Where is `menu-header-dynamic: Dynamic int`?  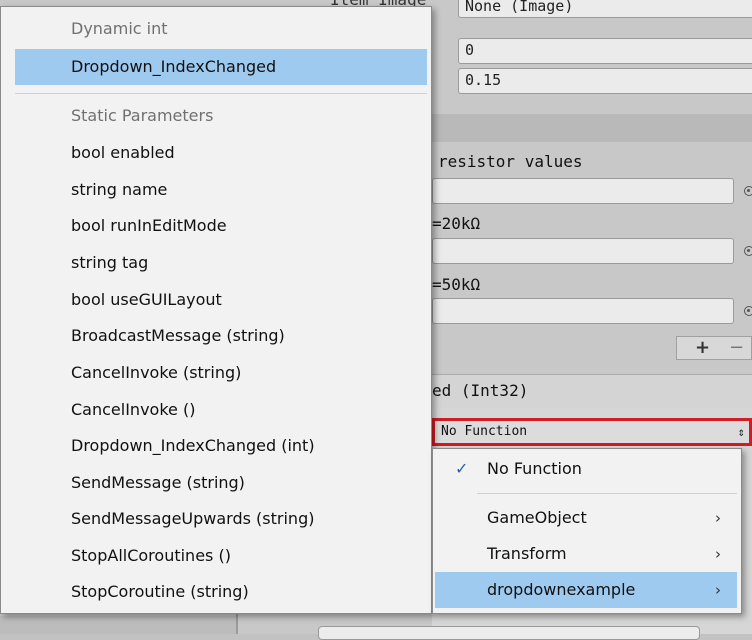
menu-header-dynamic: Dynamic int is located at coordinates (119, 28).